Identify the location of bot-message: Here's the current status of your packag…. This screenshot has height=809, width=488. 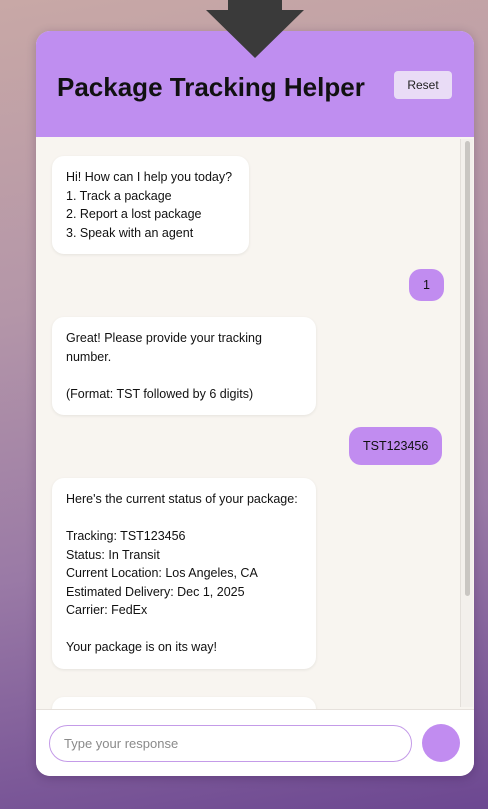
(184, 573).